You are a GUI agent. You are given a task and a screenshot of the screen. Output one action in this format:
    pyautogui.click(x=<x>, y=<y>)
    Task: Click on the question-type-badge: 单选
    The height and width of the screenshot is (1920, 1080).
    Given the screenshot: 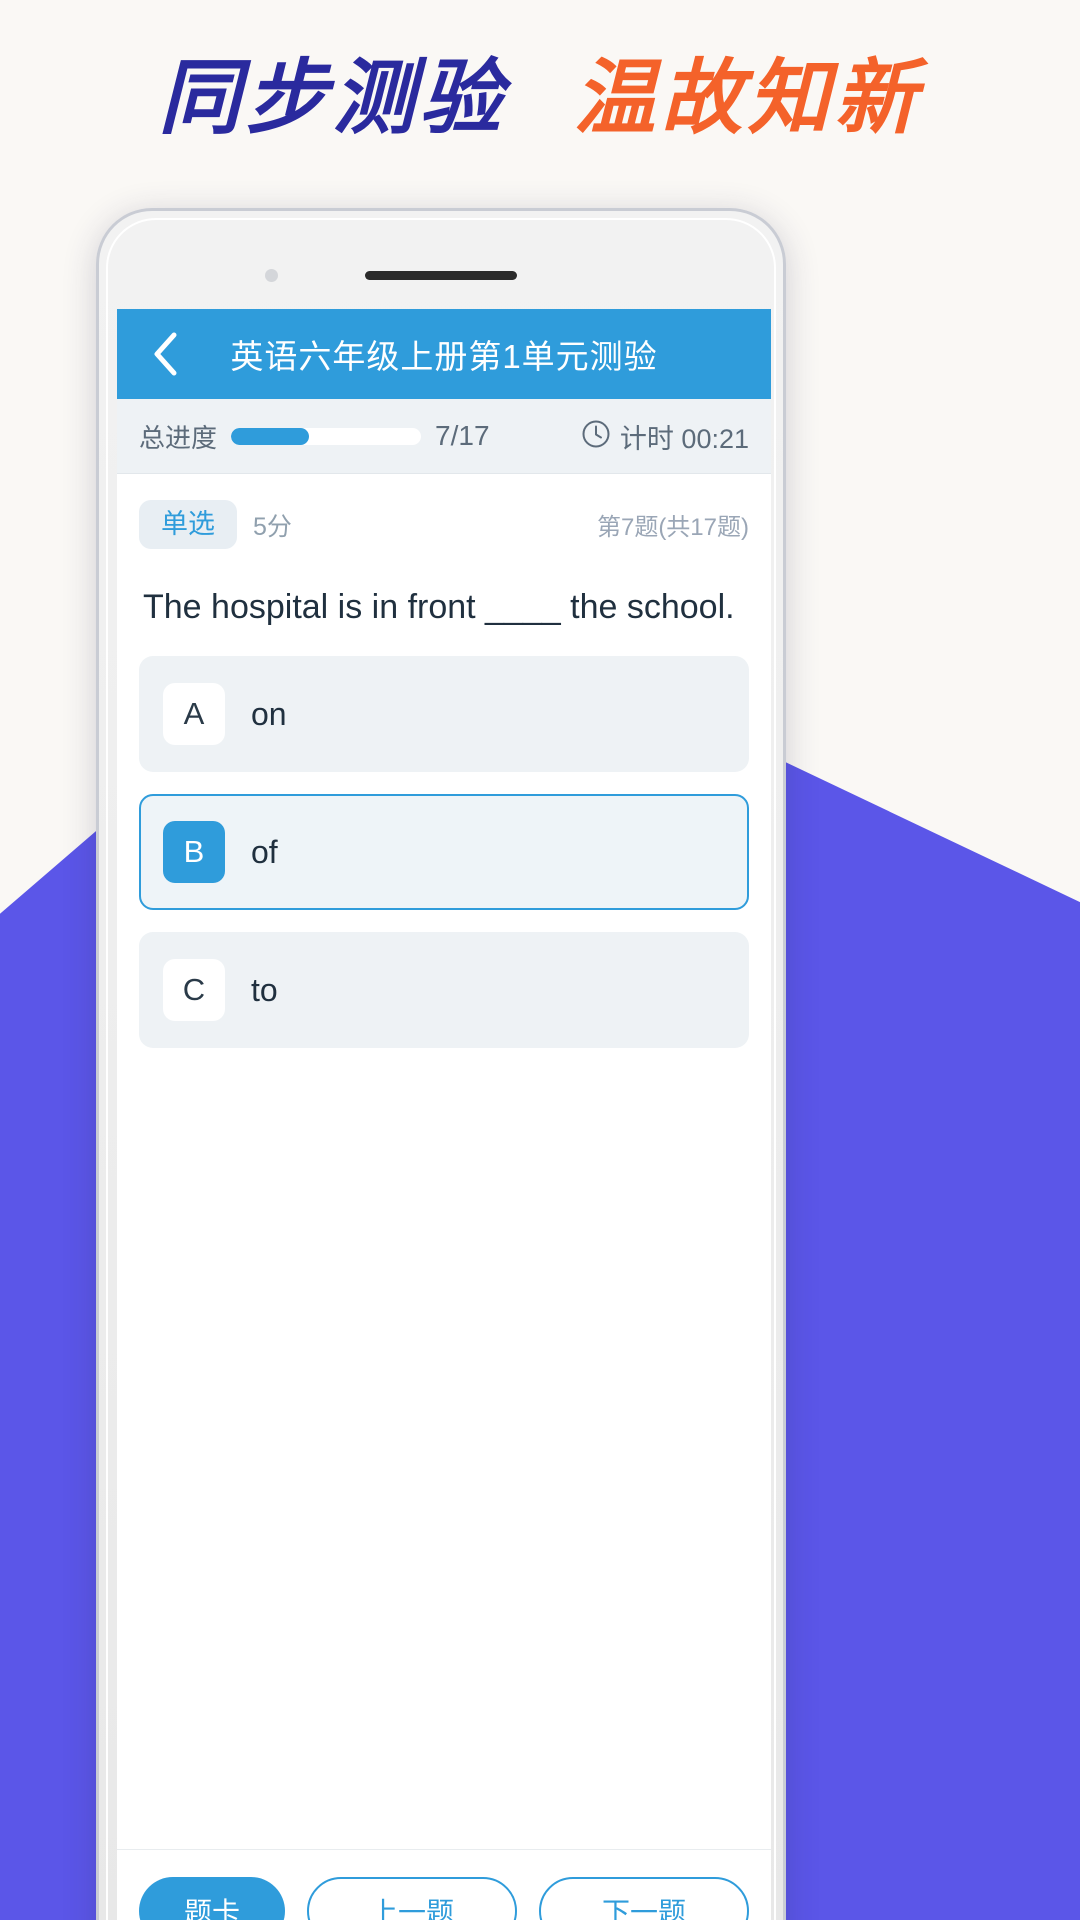 What is the action you would take?
    pyautogui.click(x=188, y=524)
    